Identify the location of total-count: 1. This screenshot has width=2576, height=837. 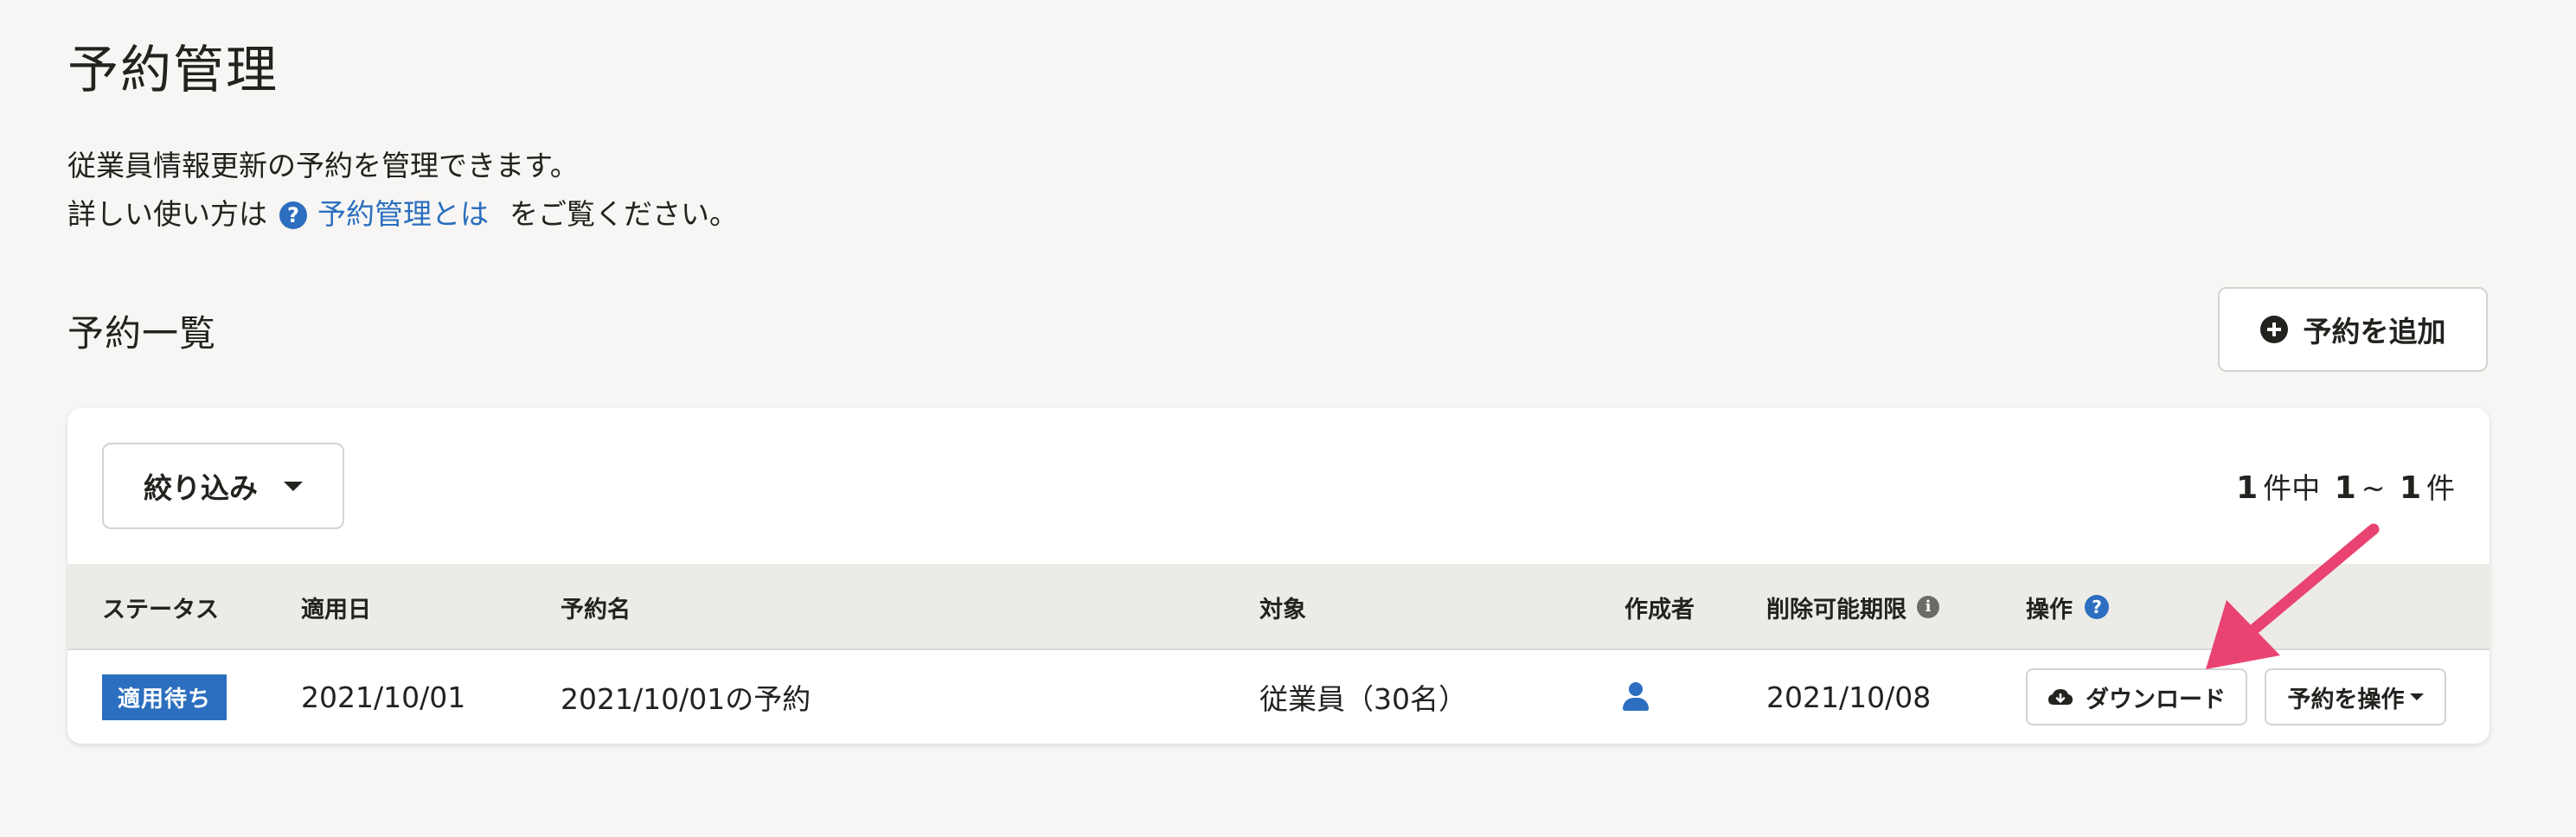
(2247, 488).